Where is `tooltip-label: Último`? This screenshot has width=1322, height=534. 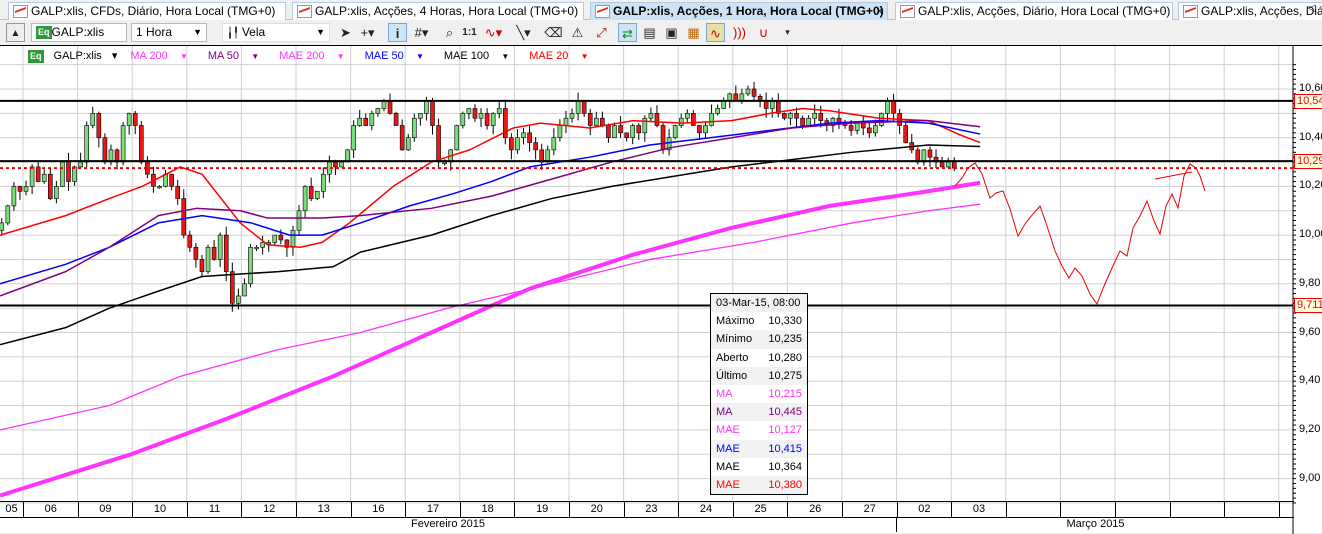 tooltip-label: Último is located at coordinates (732, 375).